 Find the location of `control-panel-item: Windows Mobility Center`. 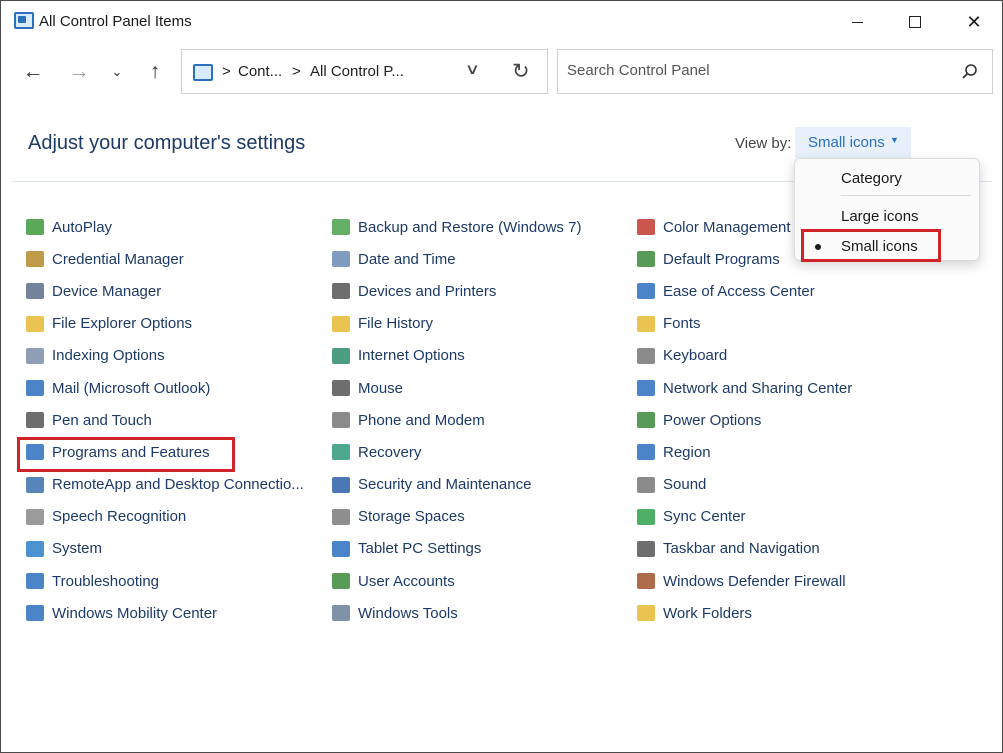

control-panel-item: Windows Mobility Center is located at coordinates (175, 613).